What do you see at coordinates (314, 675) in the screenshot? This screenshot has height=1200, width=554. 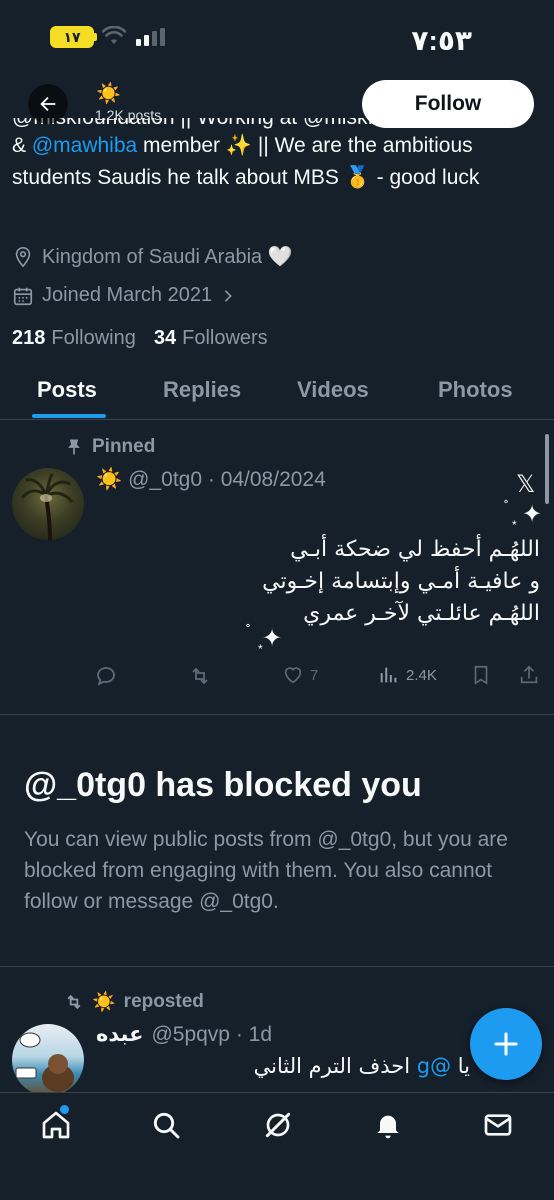 I see `like-count: 7` at bounding box center [314, 675].